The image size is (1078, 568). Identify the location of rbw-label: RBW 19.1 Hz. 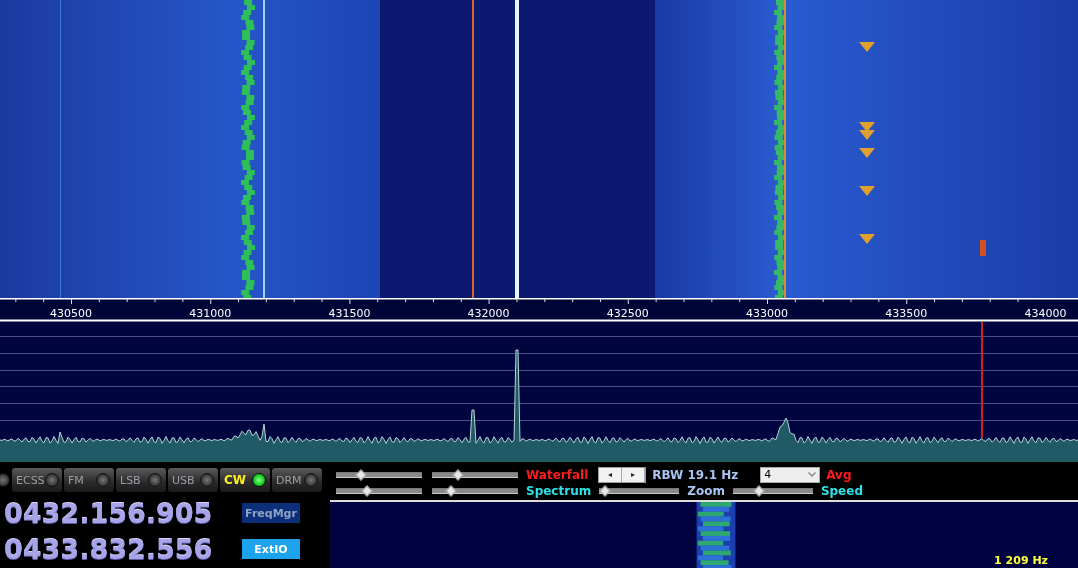
(695, 474).